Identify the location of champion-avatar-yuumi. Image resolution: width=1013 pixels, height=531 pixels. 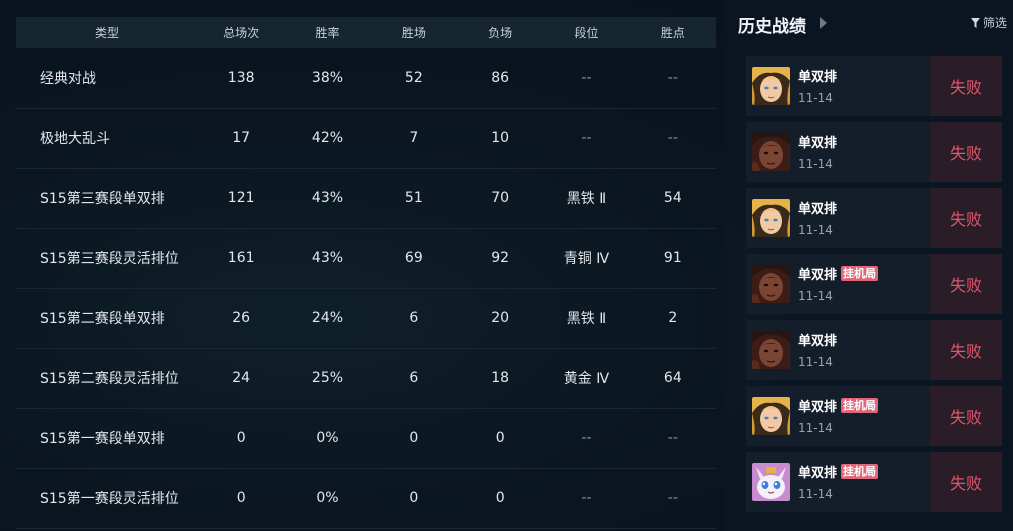
(771, 482).